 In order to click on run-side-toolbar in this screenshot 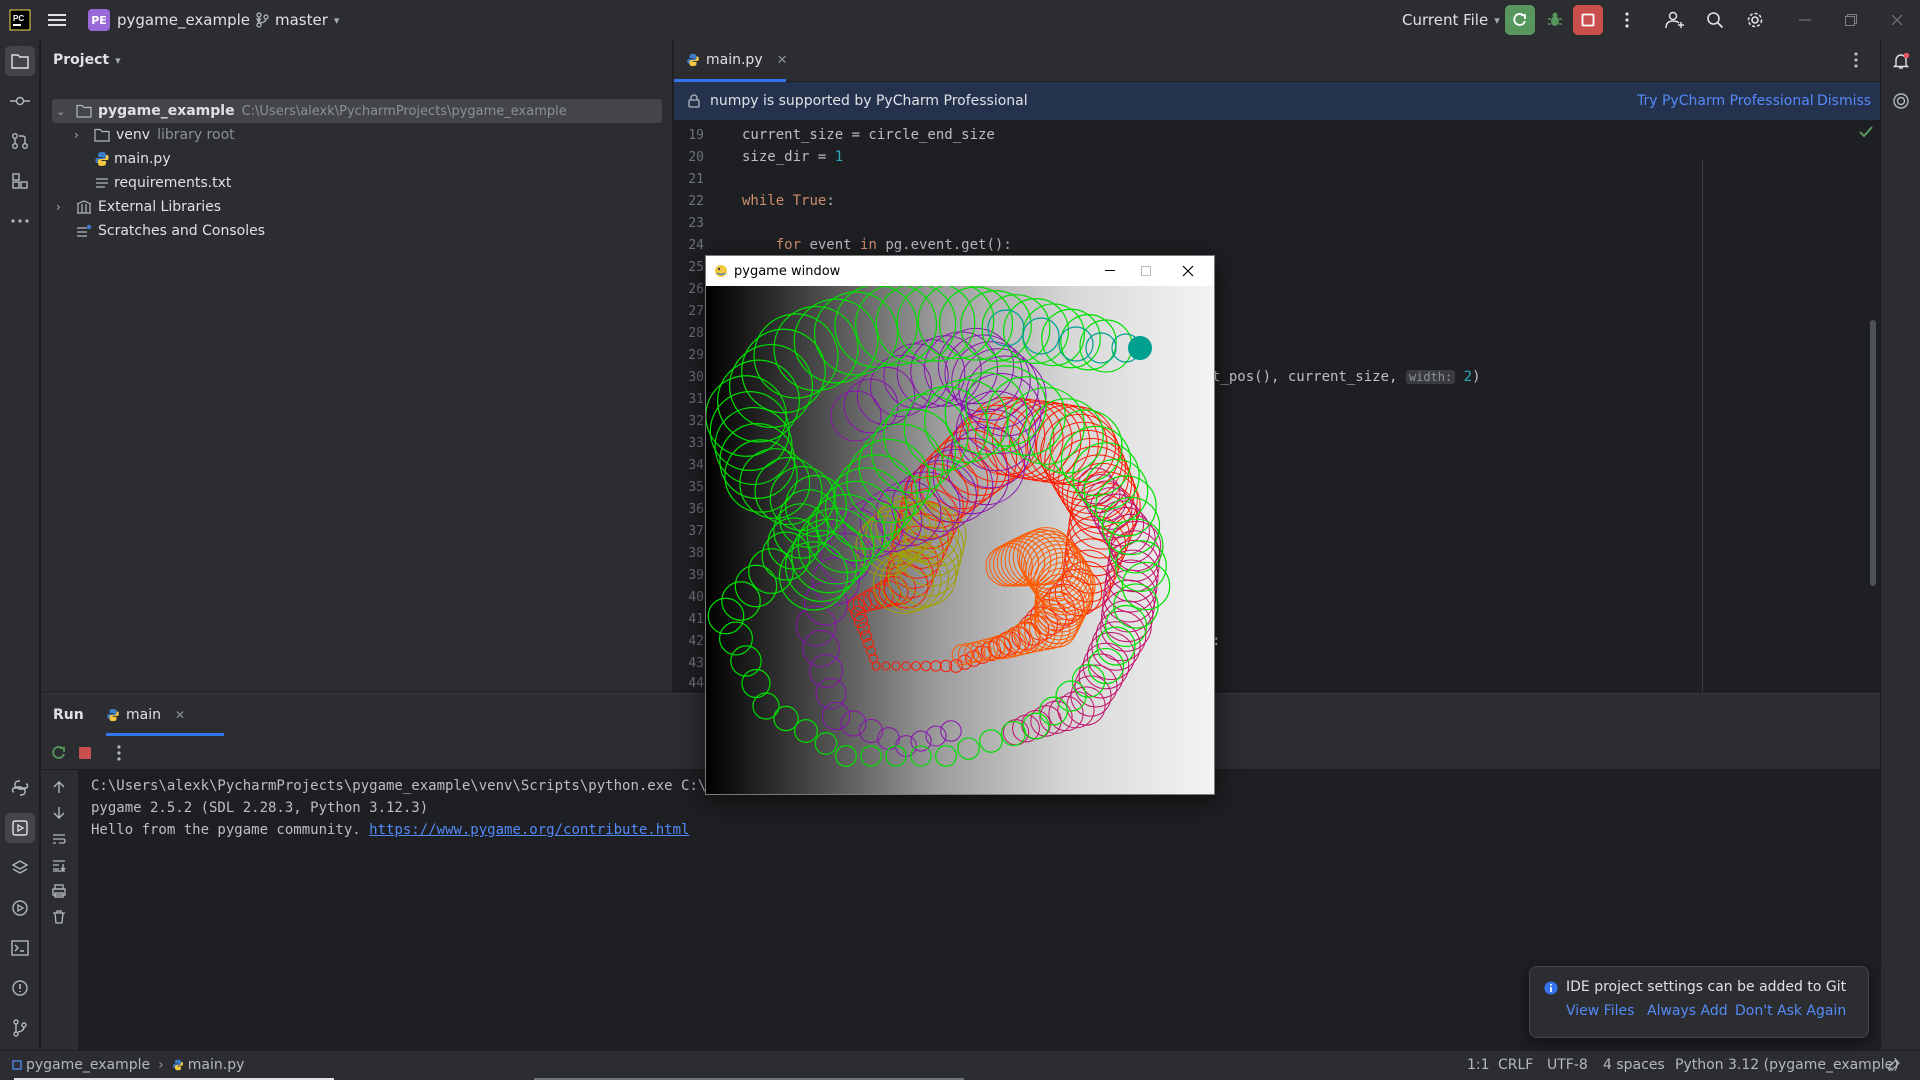, I will do `click(60, 910)`.